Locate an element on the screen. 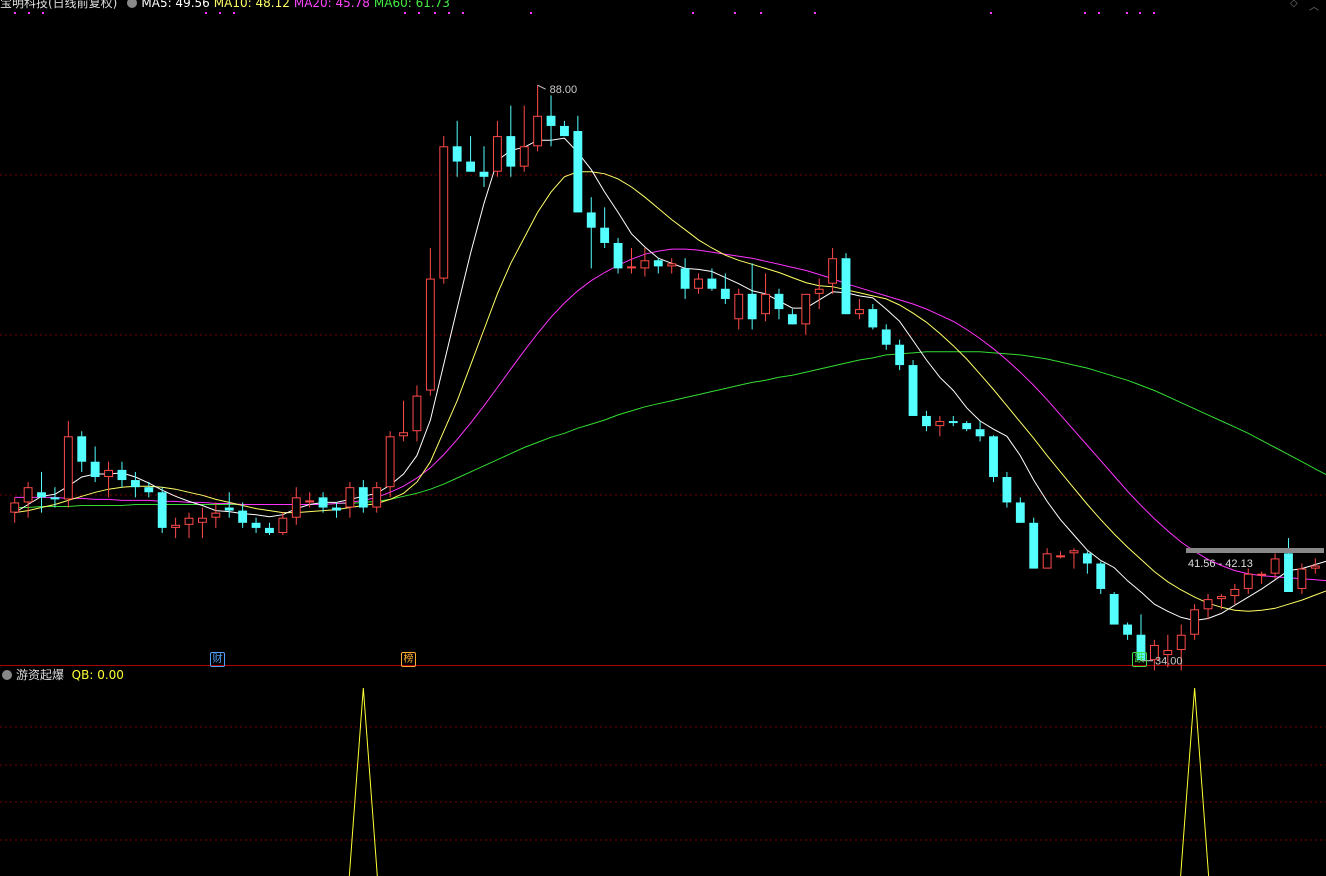 Image resolution: width=1326 pixels, height=876 pixels. event-tag-drop: 跌 is located at coordinates (1139, 659).